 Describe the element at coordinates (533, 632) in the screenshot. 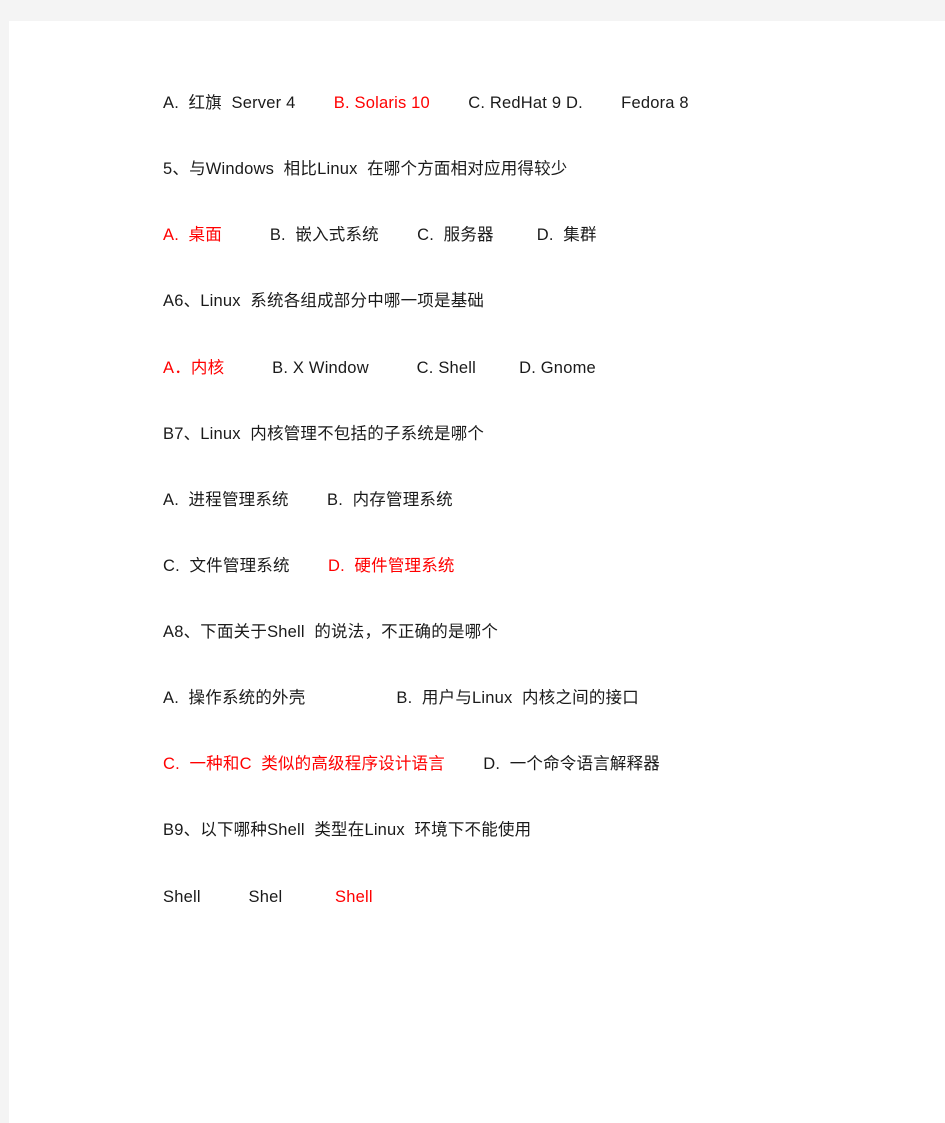

I see `q8-stem: A8、下面关于Shell 的说法，不正确的是哪个` at that location.